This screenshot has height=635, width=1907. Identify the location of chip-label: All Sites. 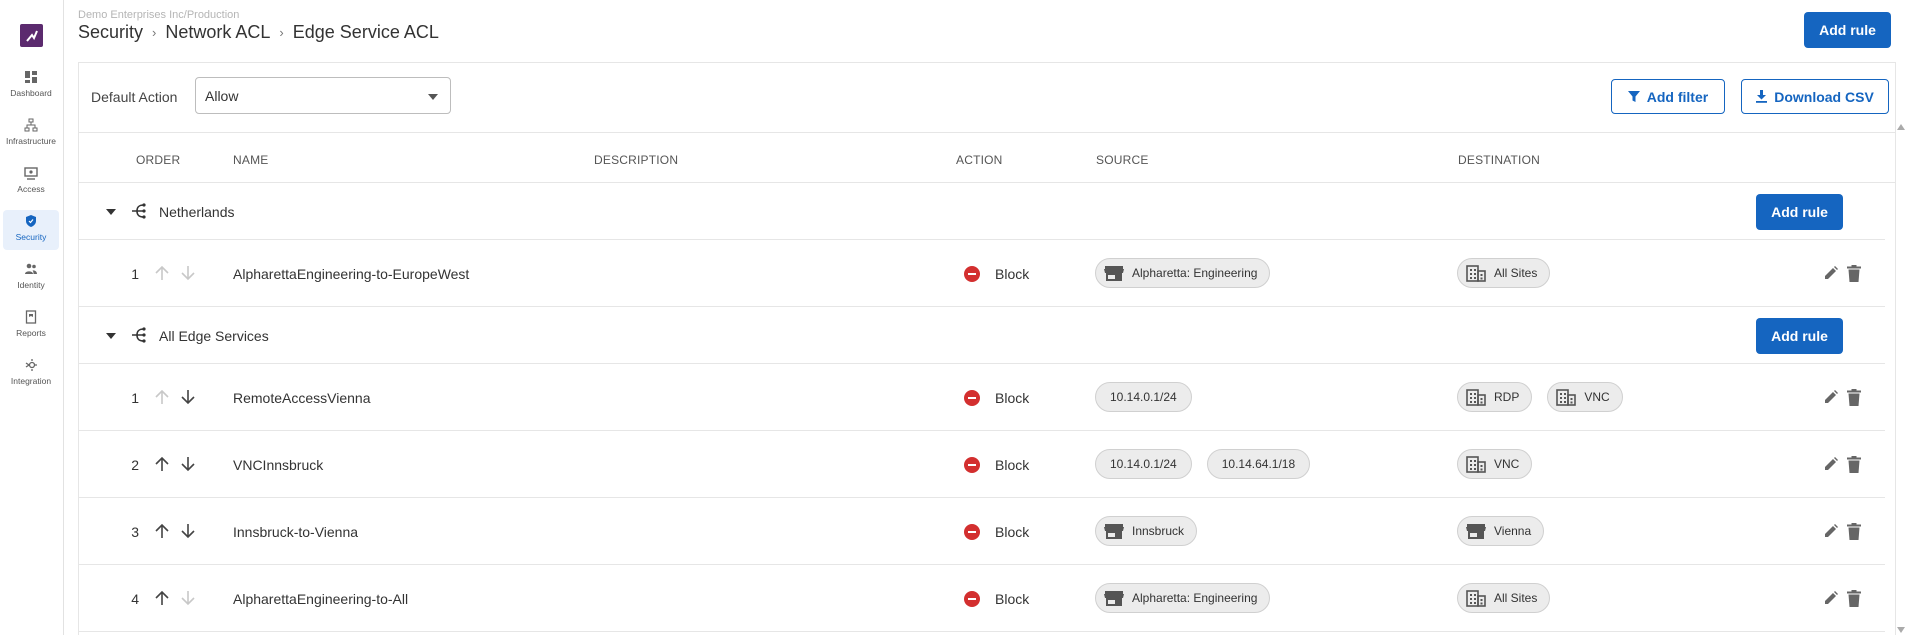
(1516, 598).